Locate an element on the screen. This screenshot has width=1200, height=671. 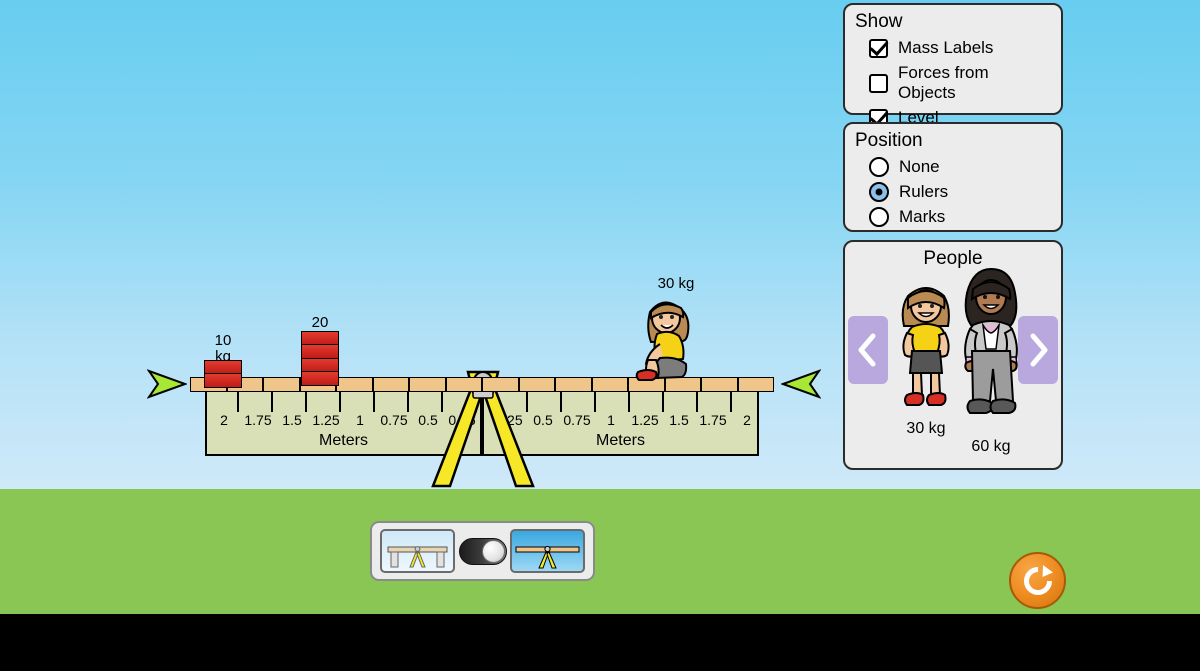
supports-off-icon is located at coordinates (547, 551).